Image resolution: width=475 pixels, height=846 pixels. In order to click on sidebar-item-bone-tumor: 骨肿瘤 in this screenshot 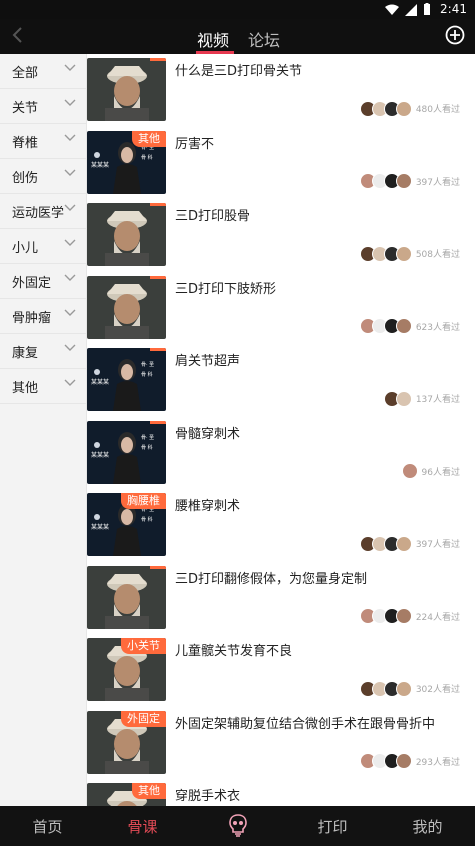, I will do `click(43, 316)`.